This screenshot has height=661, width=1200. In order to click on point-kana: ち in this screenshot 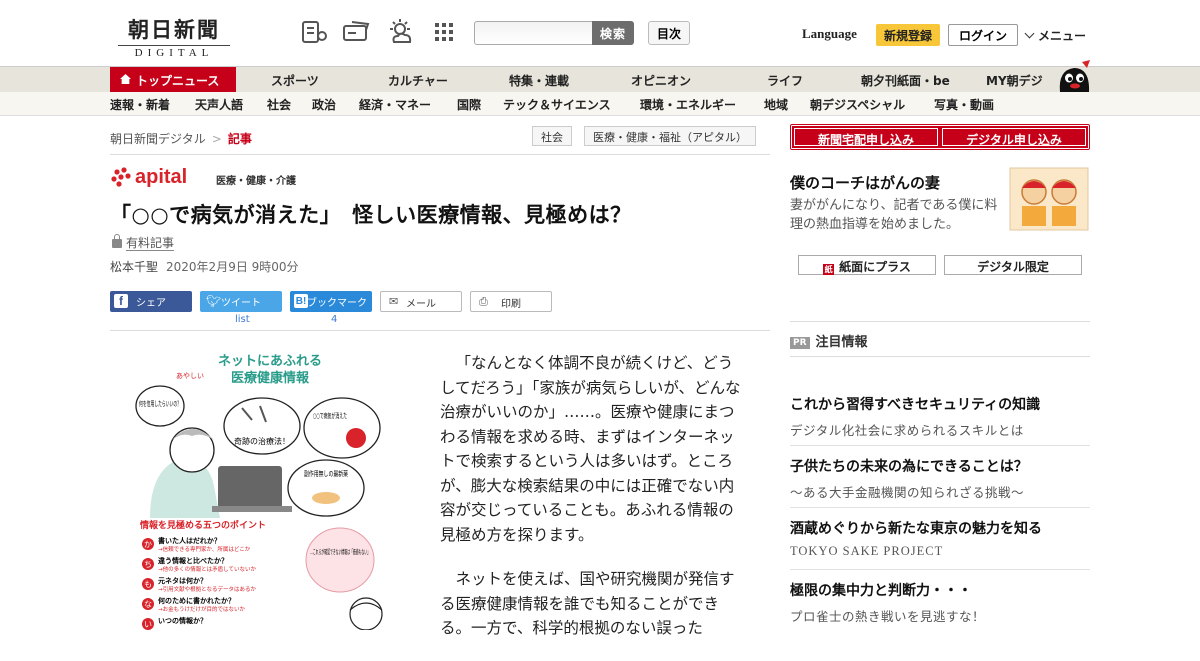, I will do `click(148, 564)`.